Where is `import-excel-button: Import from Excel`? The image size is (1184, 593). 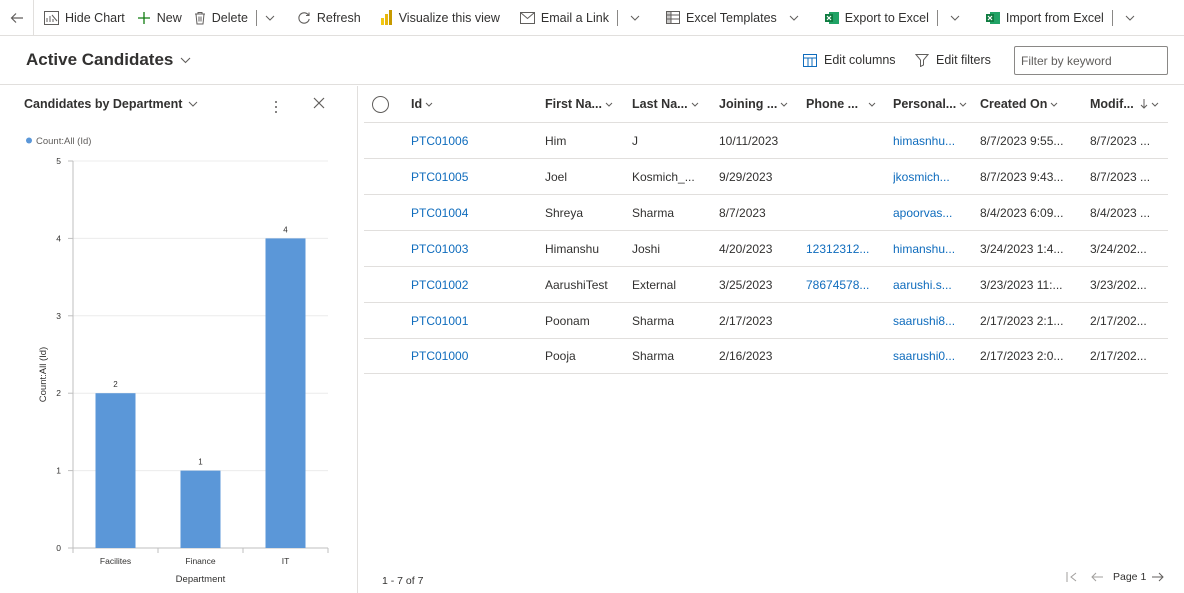
import-excel-button: Import from Excel is located at coordinates (1045, 18).